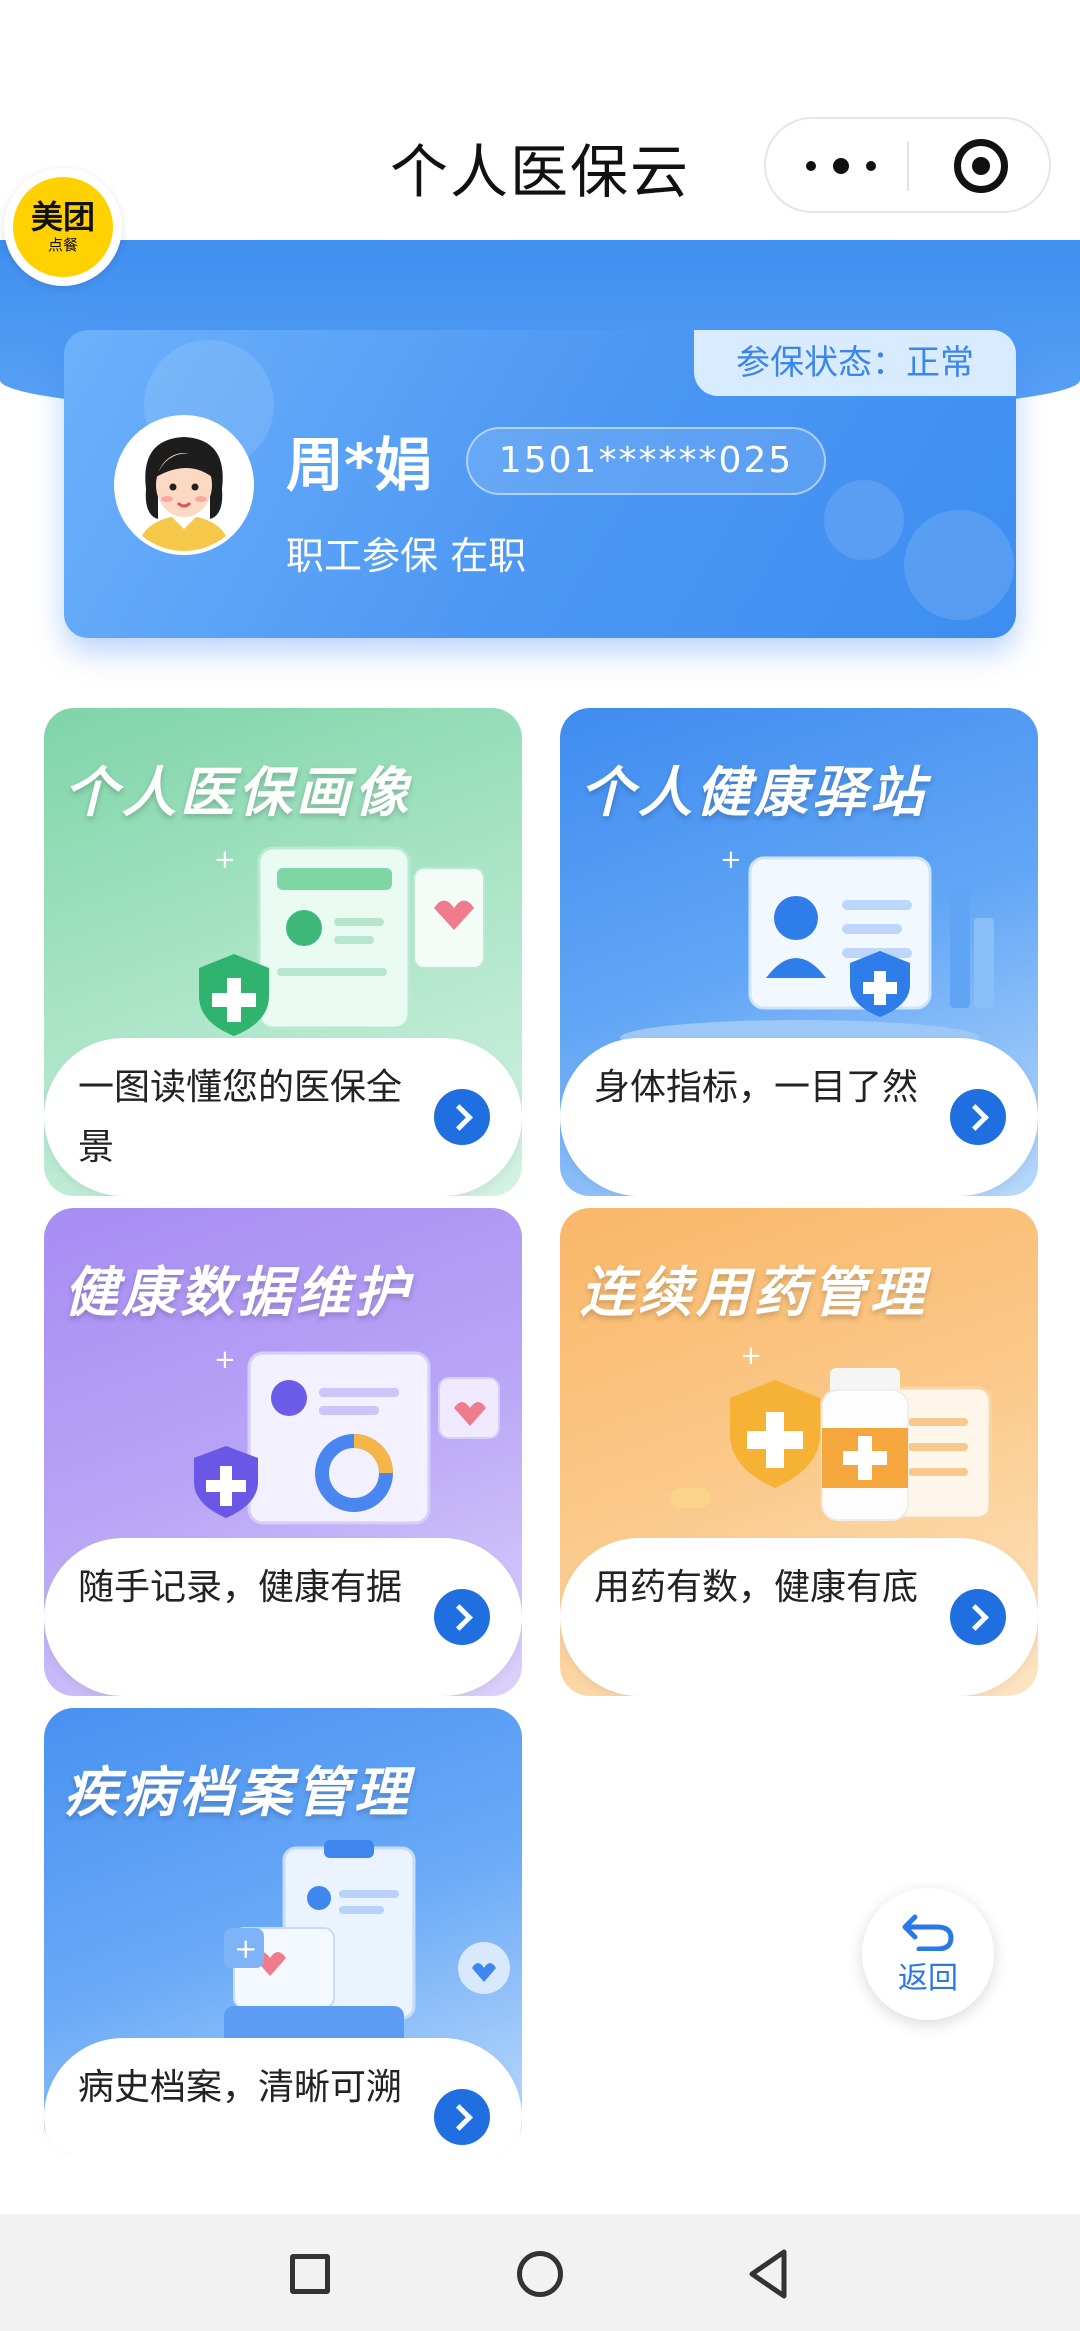  I want to click on card-description: 随手记录，健康有据, so click(240, 1587).